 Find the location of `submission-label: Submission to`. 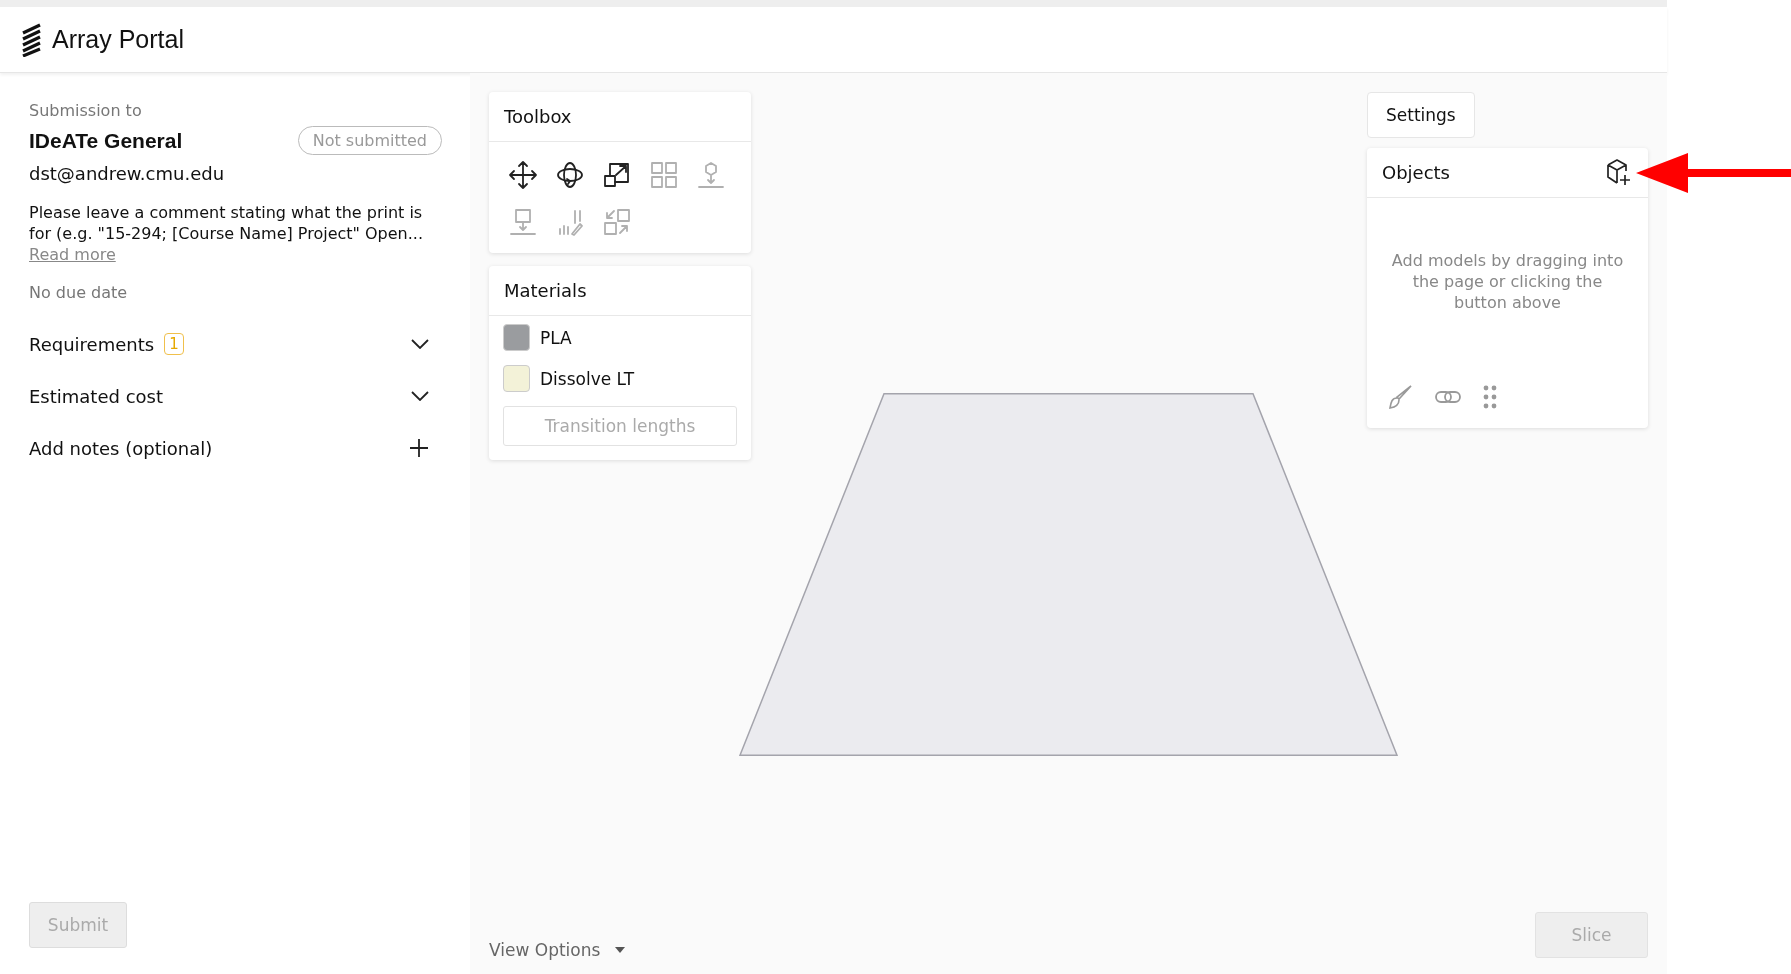

submission-label: Submission to is located at coordinates (86, 110).